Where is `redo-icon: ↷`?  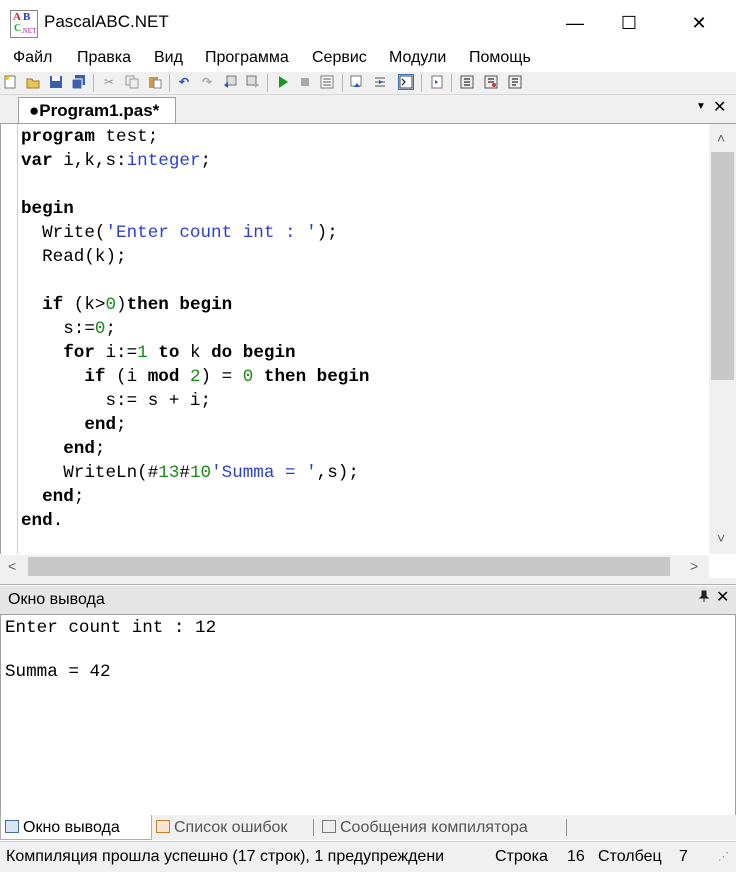 redo-icon: ↷ is located at coordinates (207, 82).